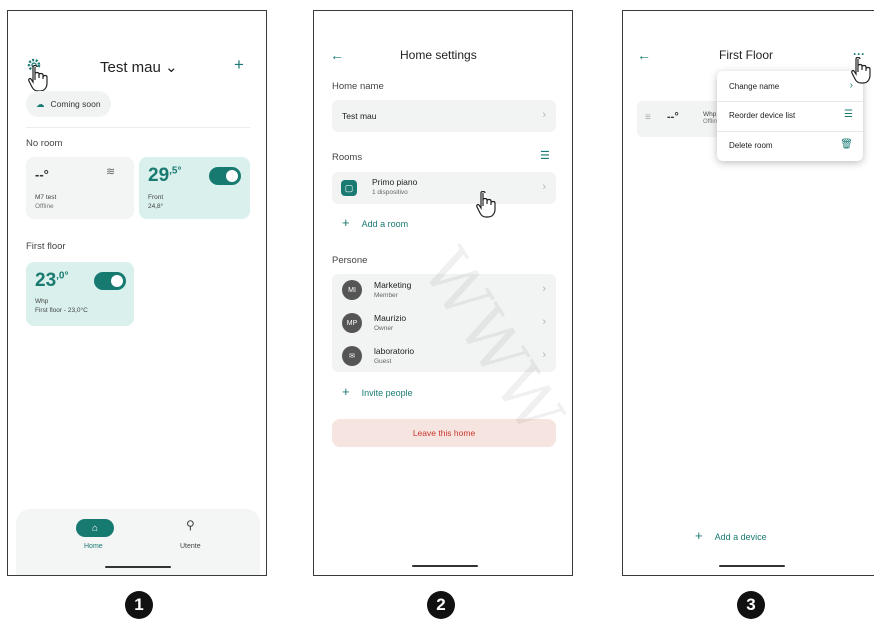 This screenshot has height=621, width=874. What do you see at coordinates (441, 605) in the screenshot?
I see `step-number-2: 2` at bounding box center [441, 605].